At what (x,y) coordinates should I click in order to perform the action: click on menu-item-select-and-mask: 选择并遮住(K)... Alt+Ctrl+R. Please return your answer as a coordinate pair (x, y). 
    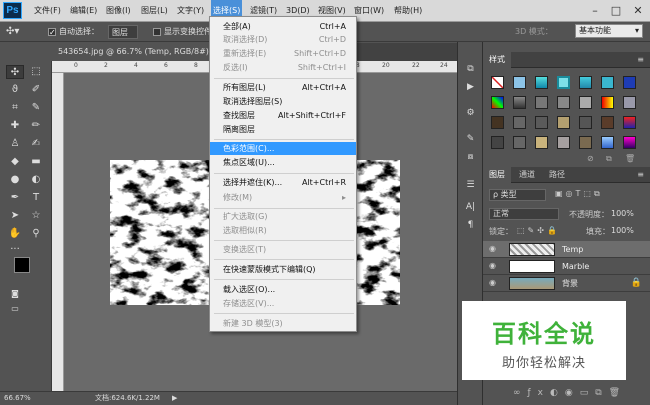
    Looking at the image, I should click on (283, 182).